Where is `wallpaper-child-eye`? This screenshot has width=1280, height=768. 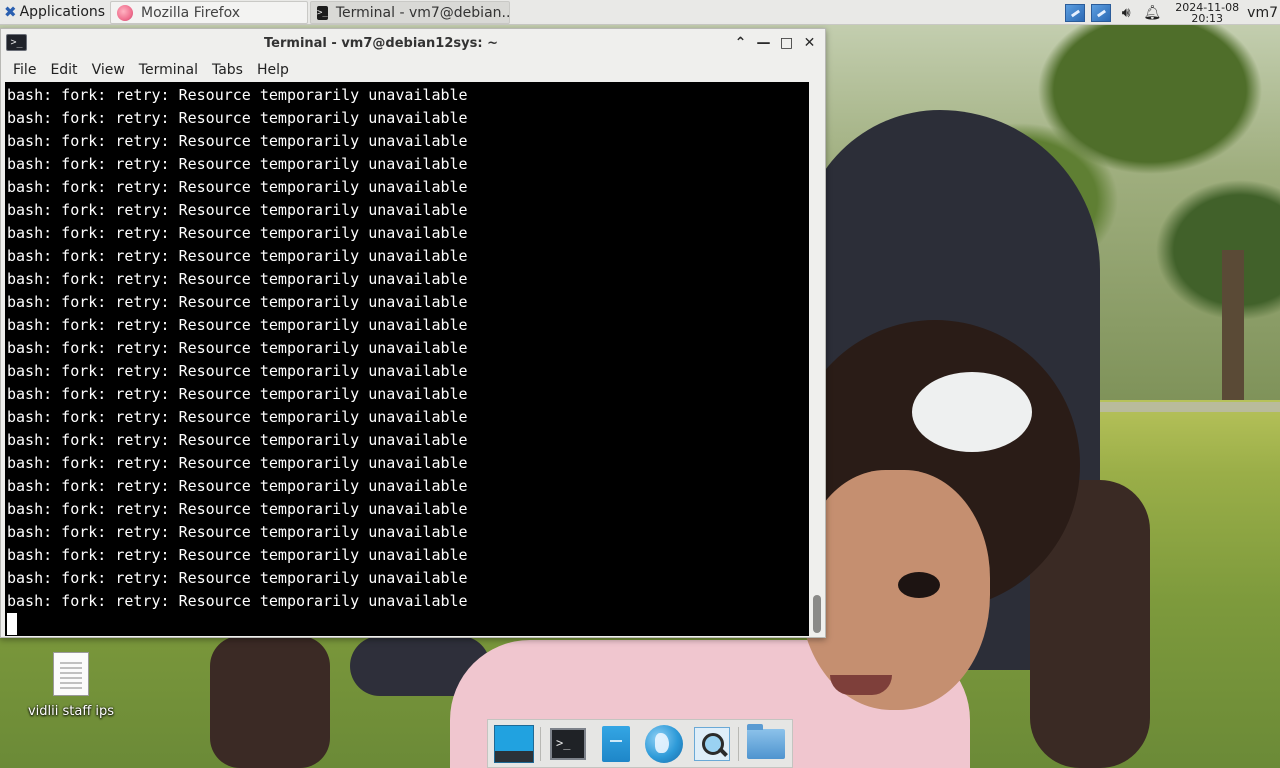
wallpaper-child-eye is located at coordinates (919, 585).